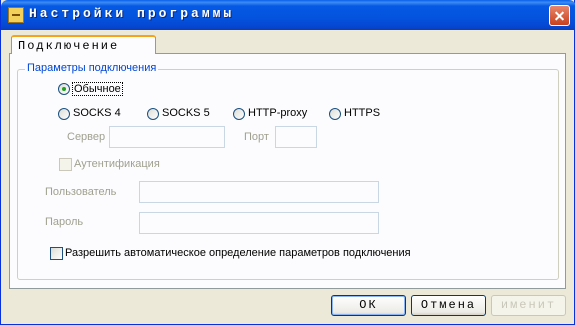 This screenshot has height=325, width=575. What do you see at coordinates (56, 253) in the screenshot?
I see `auto-detect-checkbox` at bounding box center [56, 253].